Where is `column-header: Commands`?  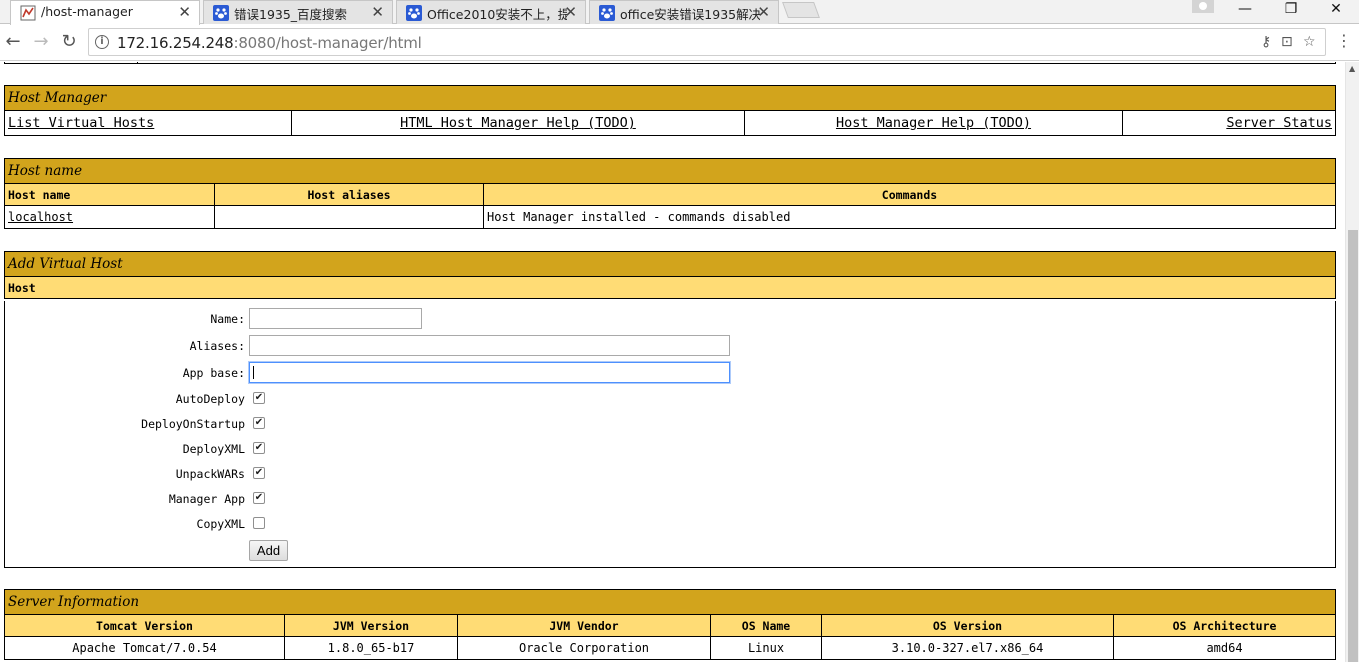
column-header: Commands is located at coordinates (909, 194).